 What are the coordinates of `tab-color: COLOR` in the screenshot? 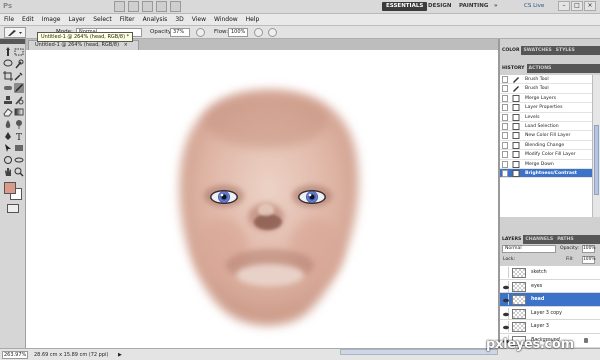 It's located at (511, 50).